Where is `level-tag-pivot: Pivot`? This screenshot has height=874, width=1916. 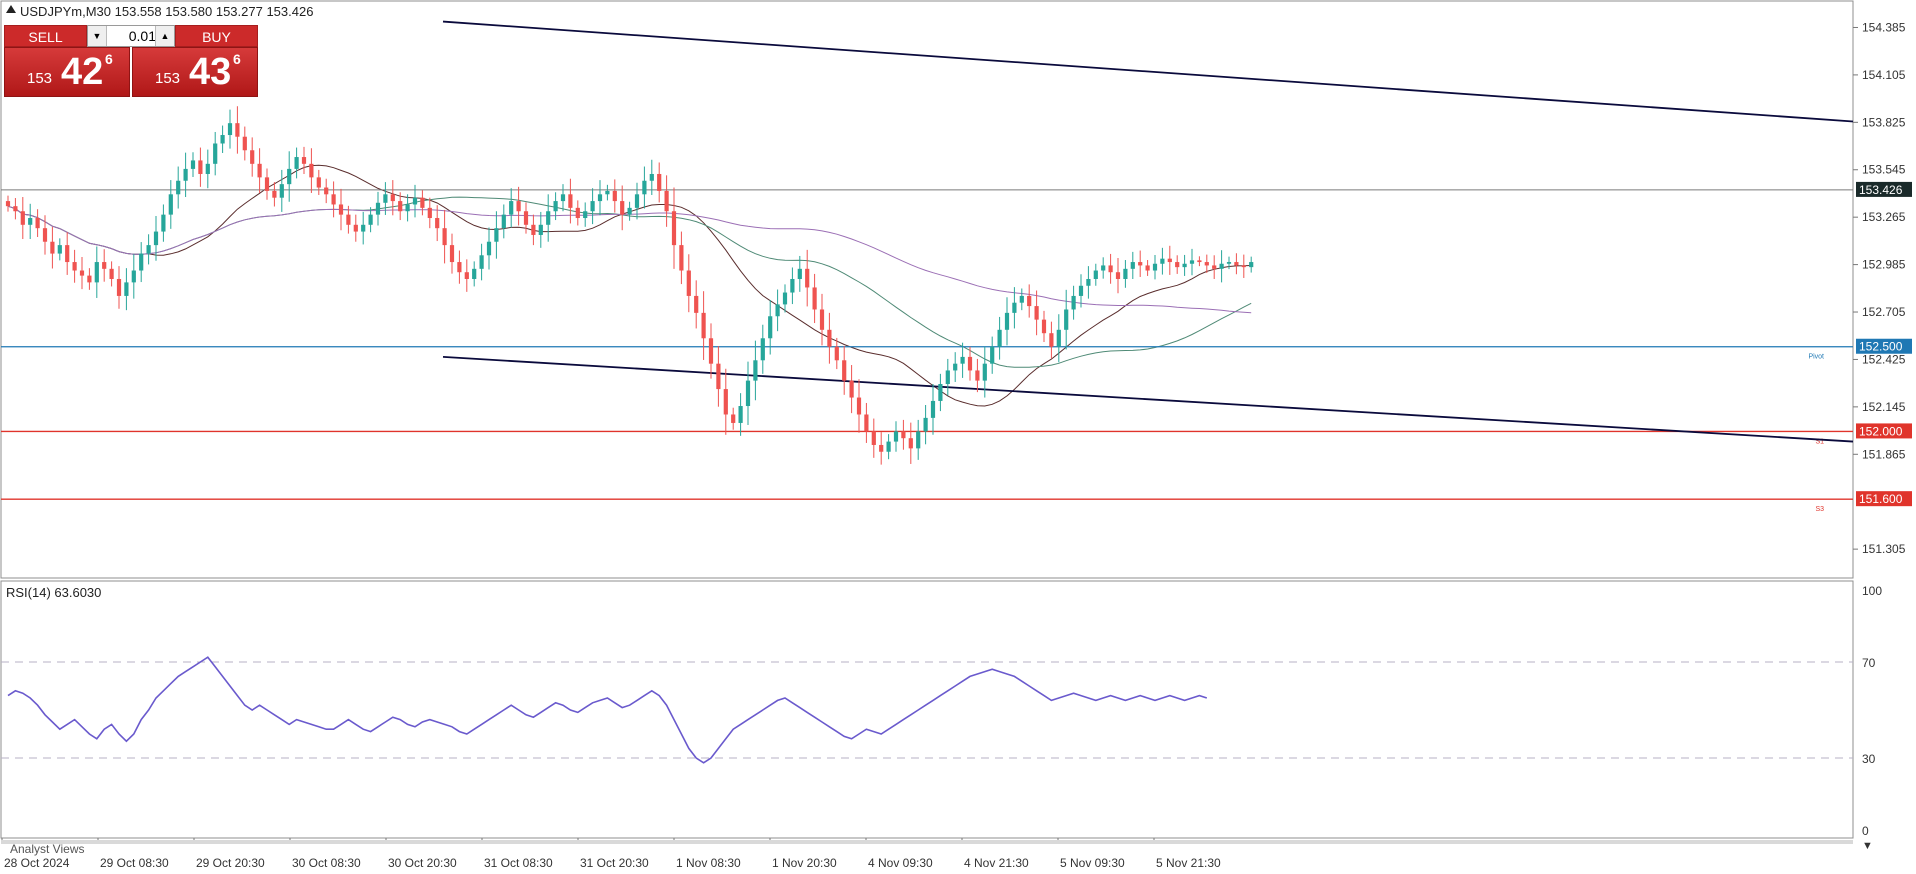 level-tag-pivot: Pivot is located at coordinates (1816, 357).